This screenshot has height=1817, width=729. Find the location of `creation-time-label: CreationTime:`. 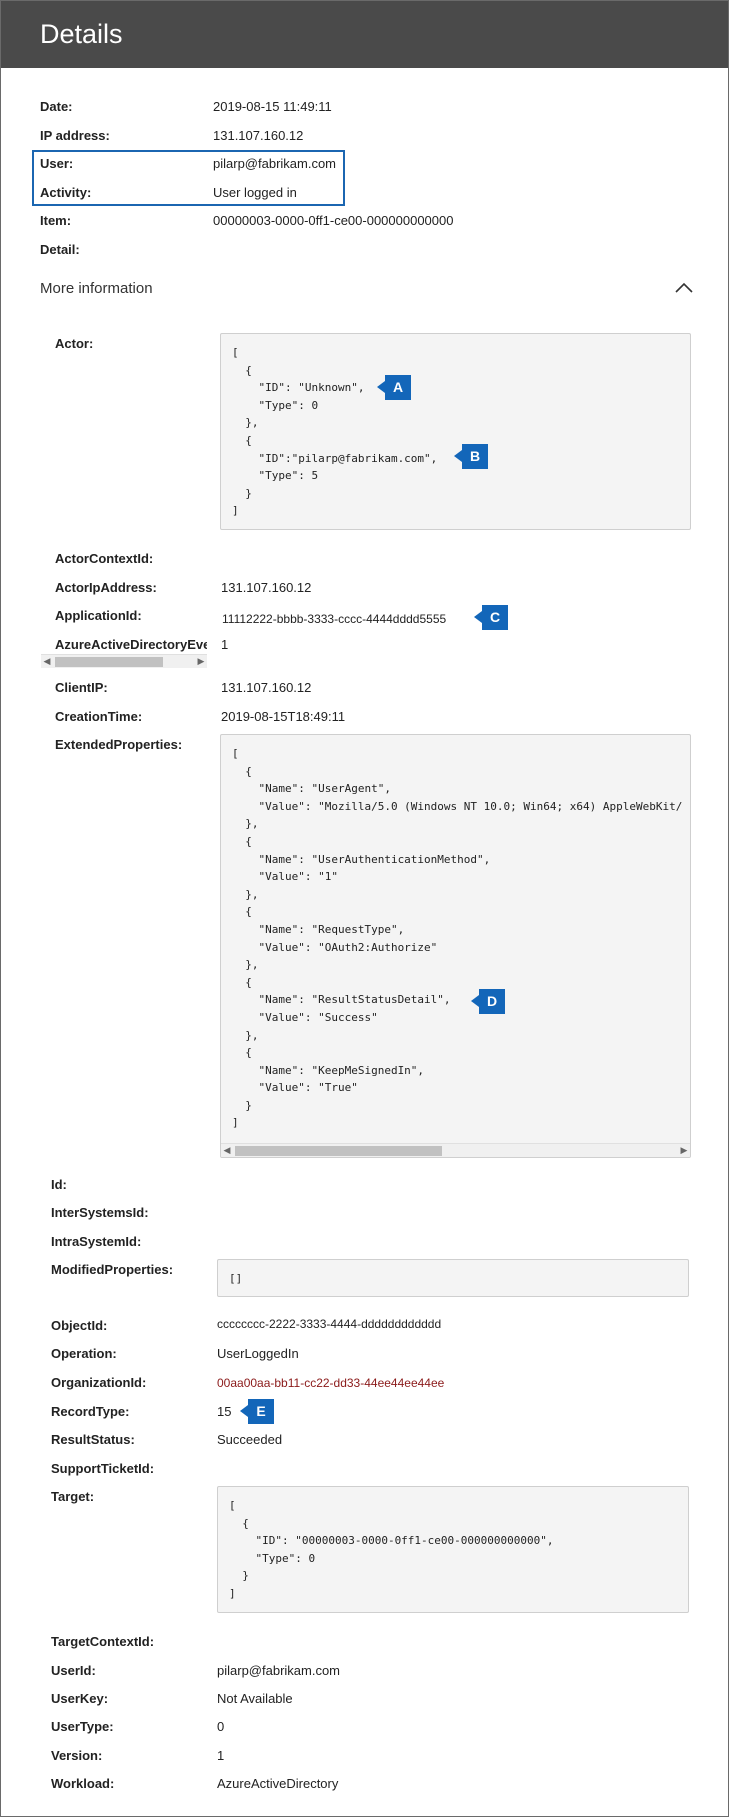

creation-time-label: CreationTime: is located at coordinates (99, 716).